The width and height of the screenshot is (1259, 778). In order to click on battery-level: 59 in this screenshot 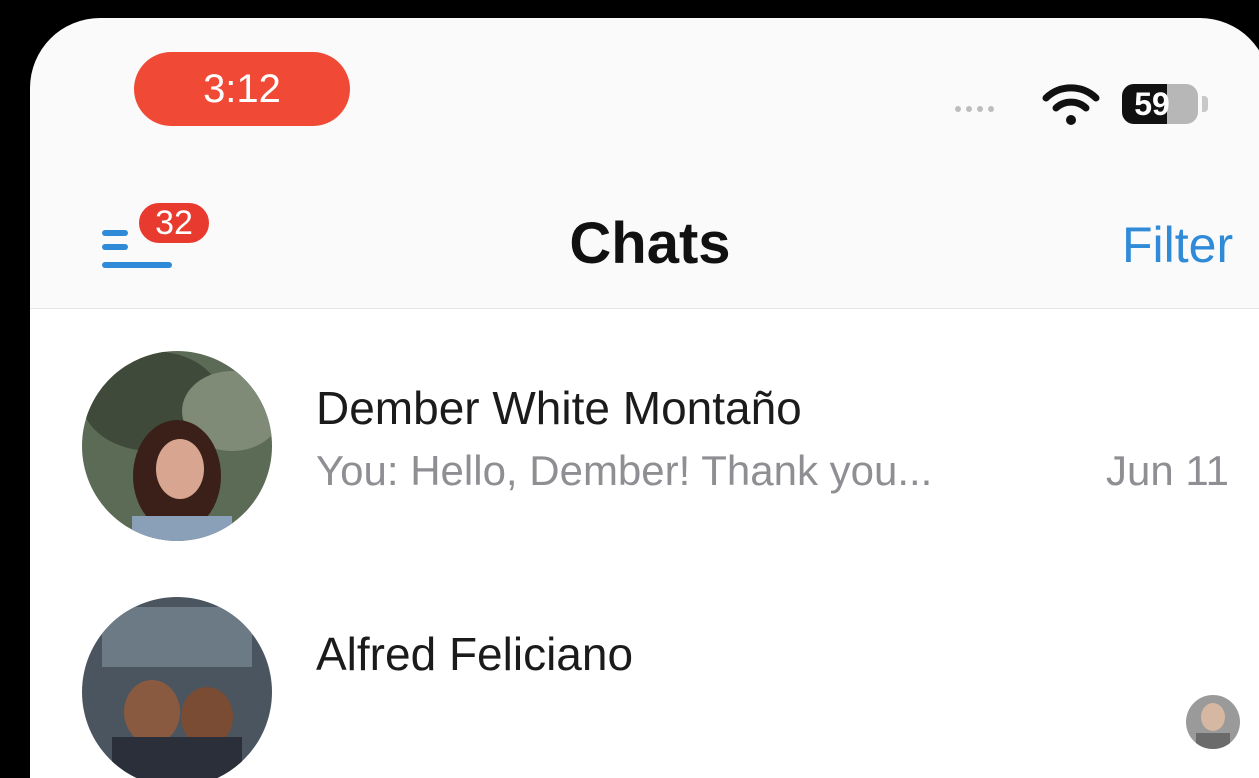, I will do `click(1152, 103)`.